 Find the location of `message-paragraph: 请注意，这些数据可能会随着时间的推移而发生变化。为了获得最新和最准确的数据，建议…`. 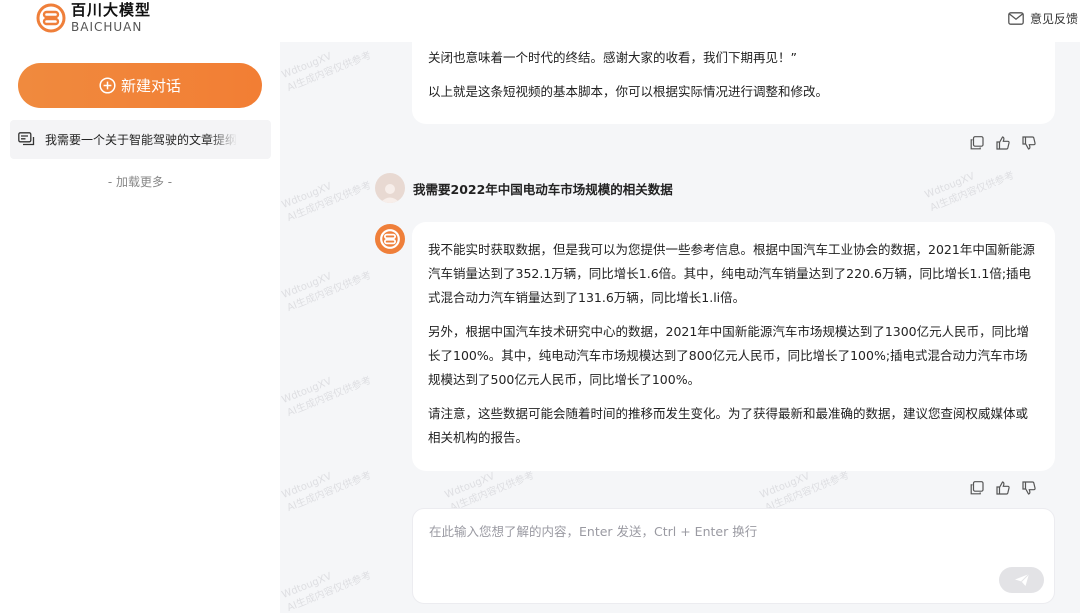

message-paragraph: 请注意，这些数据可能会随着时间的推移而发生变化。为了获得最新和最准确的数据，建议… is located at coordinates (728, 425).